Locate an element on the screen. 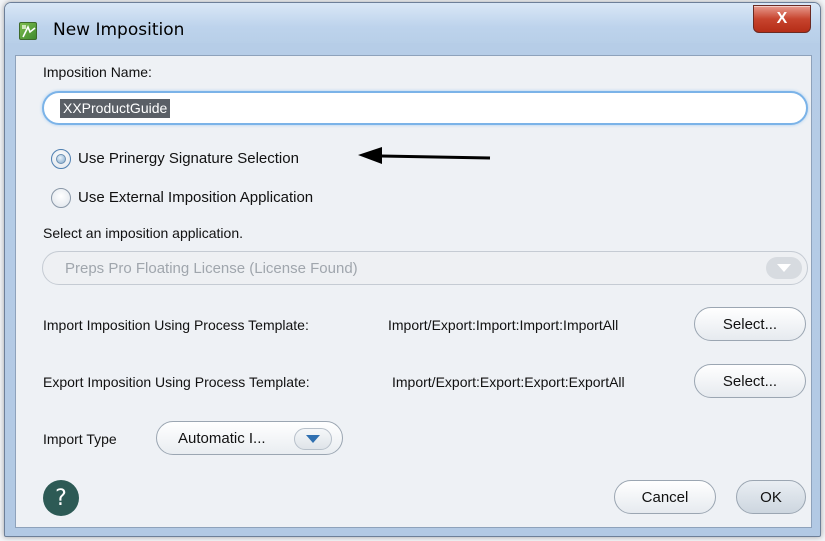 The image size is (825, 541). imposition-name-input: XXProductGuide is located at coordinates (425, 108).